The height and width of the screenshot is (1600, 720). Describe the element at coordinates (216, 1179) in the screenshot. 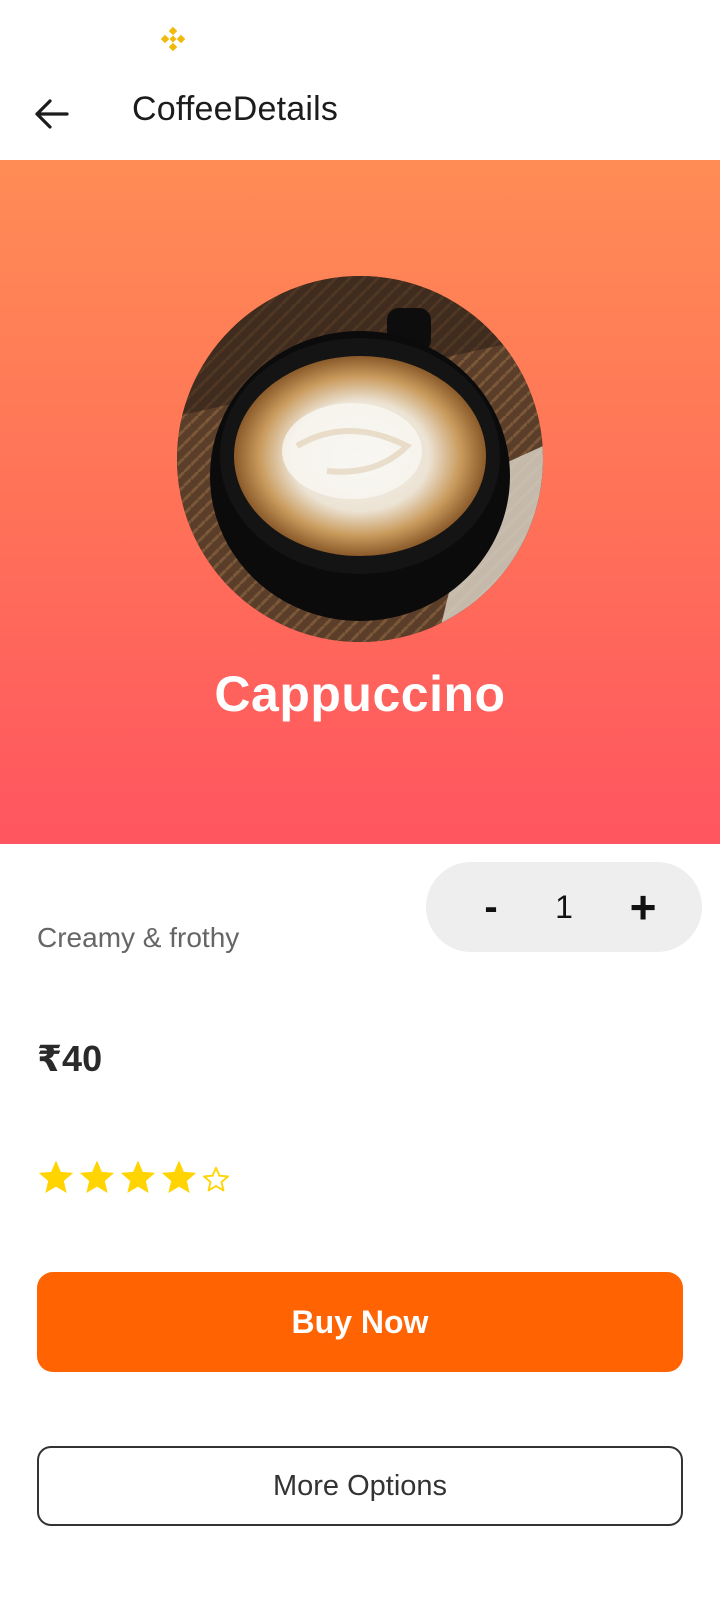

I see `star-outline-icon` at that location.